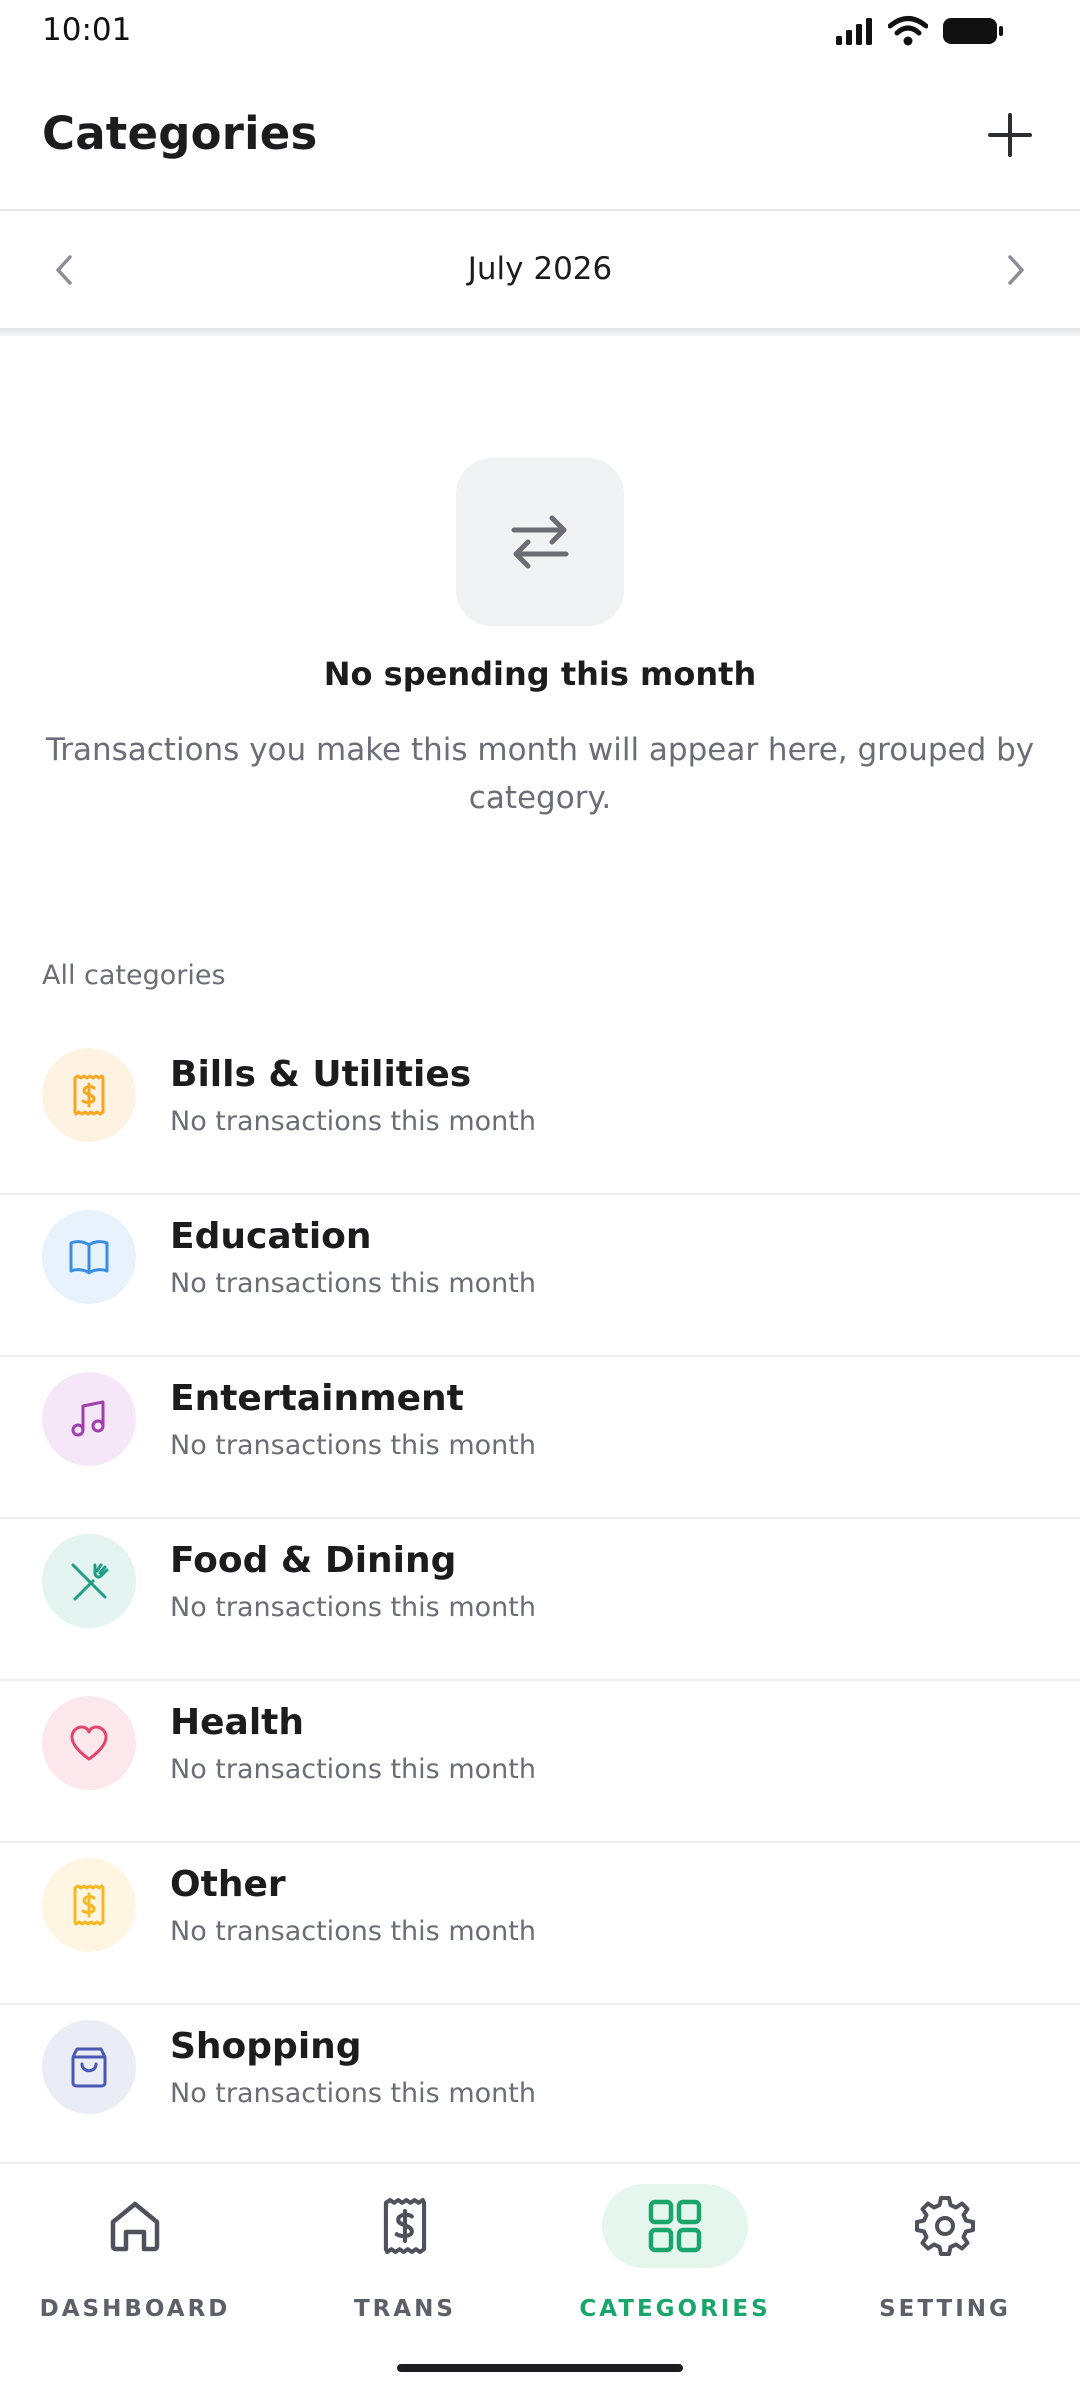 Image resolution: width=1080 pixels, height=2400 pixels. What do you see at coordinates (271, 1236) in the screenshot?
I see `category-name: Education` at bounding box center [271, 1236].